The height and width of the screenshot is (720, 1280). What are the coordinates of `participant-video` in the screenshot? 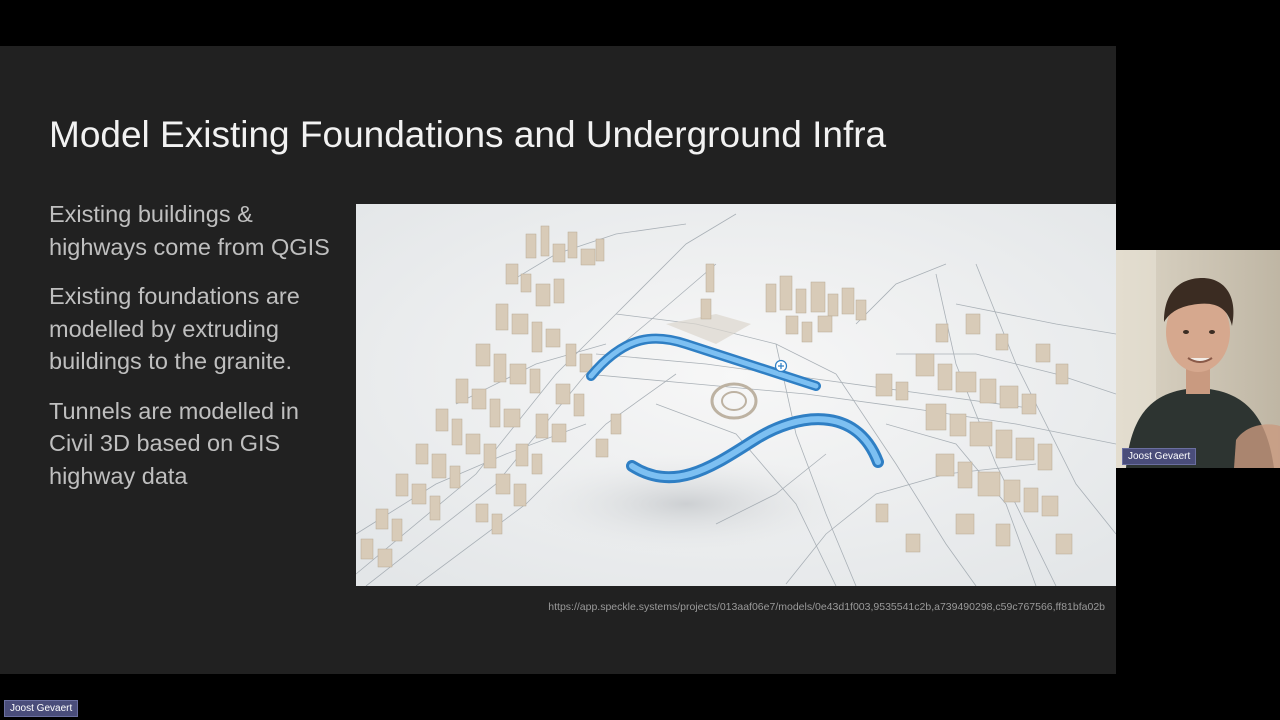 It's located at (1198, 359).